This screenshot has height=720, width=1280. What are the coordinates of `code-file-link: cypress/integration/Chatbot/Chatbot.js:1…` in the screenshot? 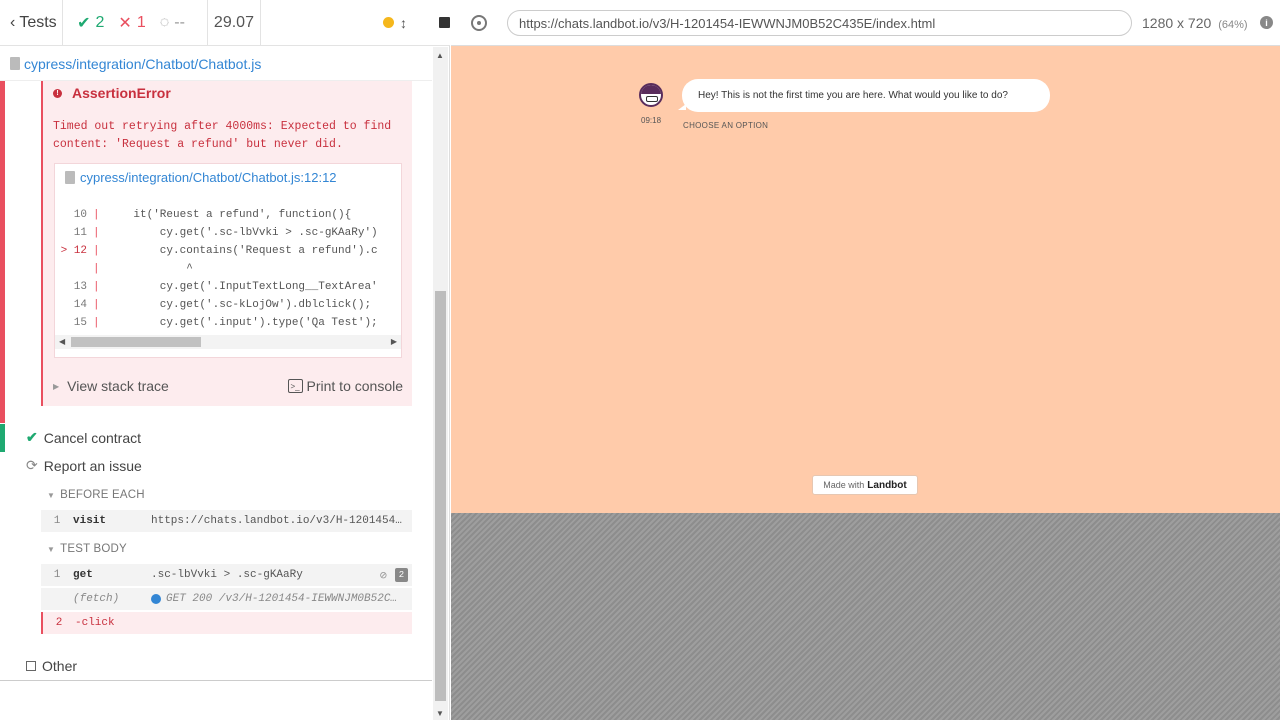 It's located at (201, 177).